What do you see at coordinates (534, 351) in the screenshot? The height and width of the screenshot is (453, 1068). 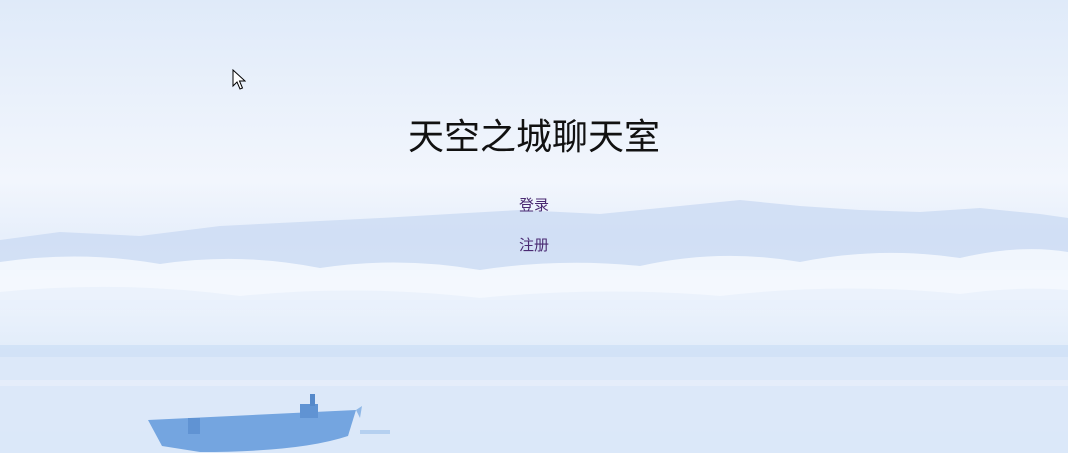 I see `sea-horizon` at bounding box center [534, 351].